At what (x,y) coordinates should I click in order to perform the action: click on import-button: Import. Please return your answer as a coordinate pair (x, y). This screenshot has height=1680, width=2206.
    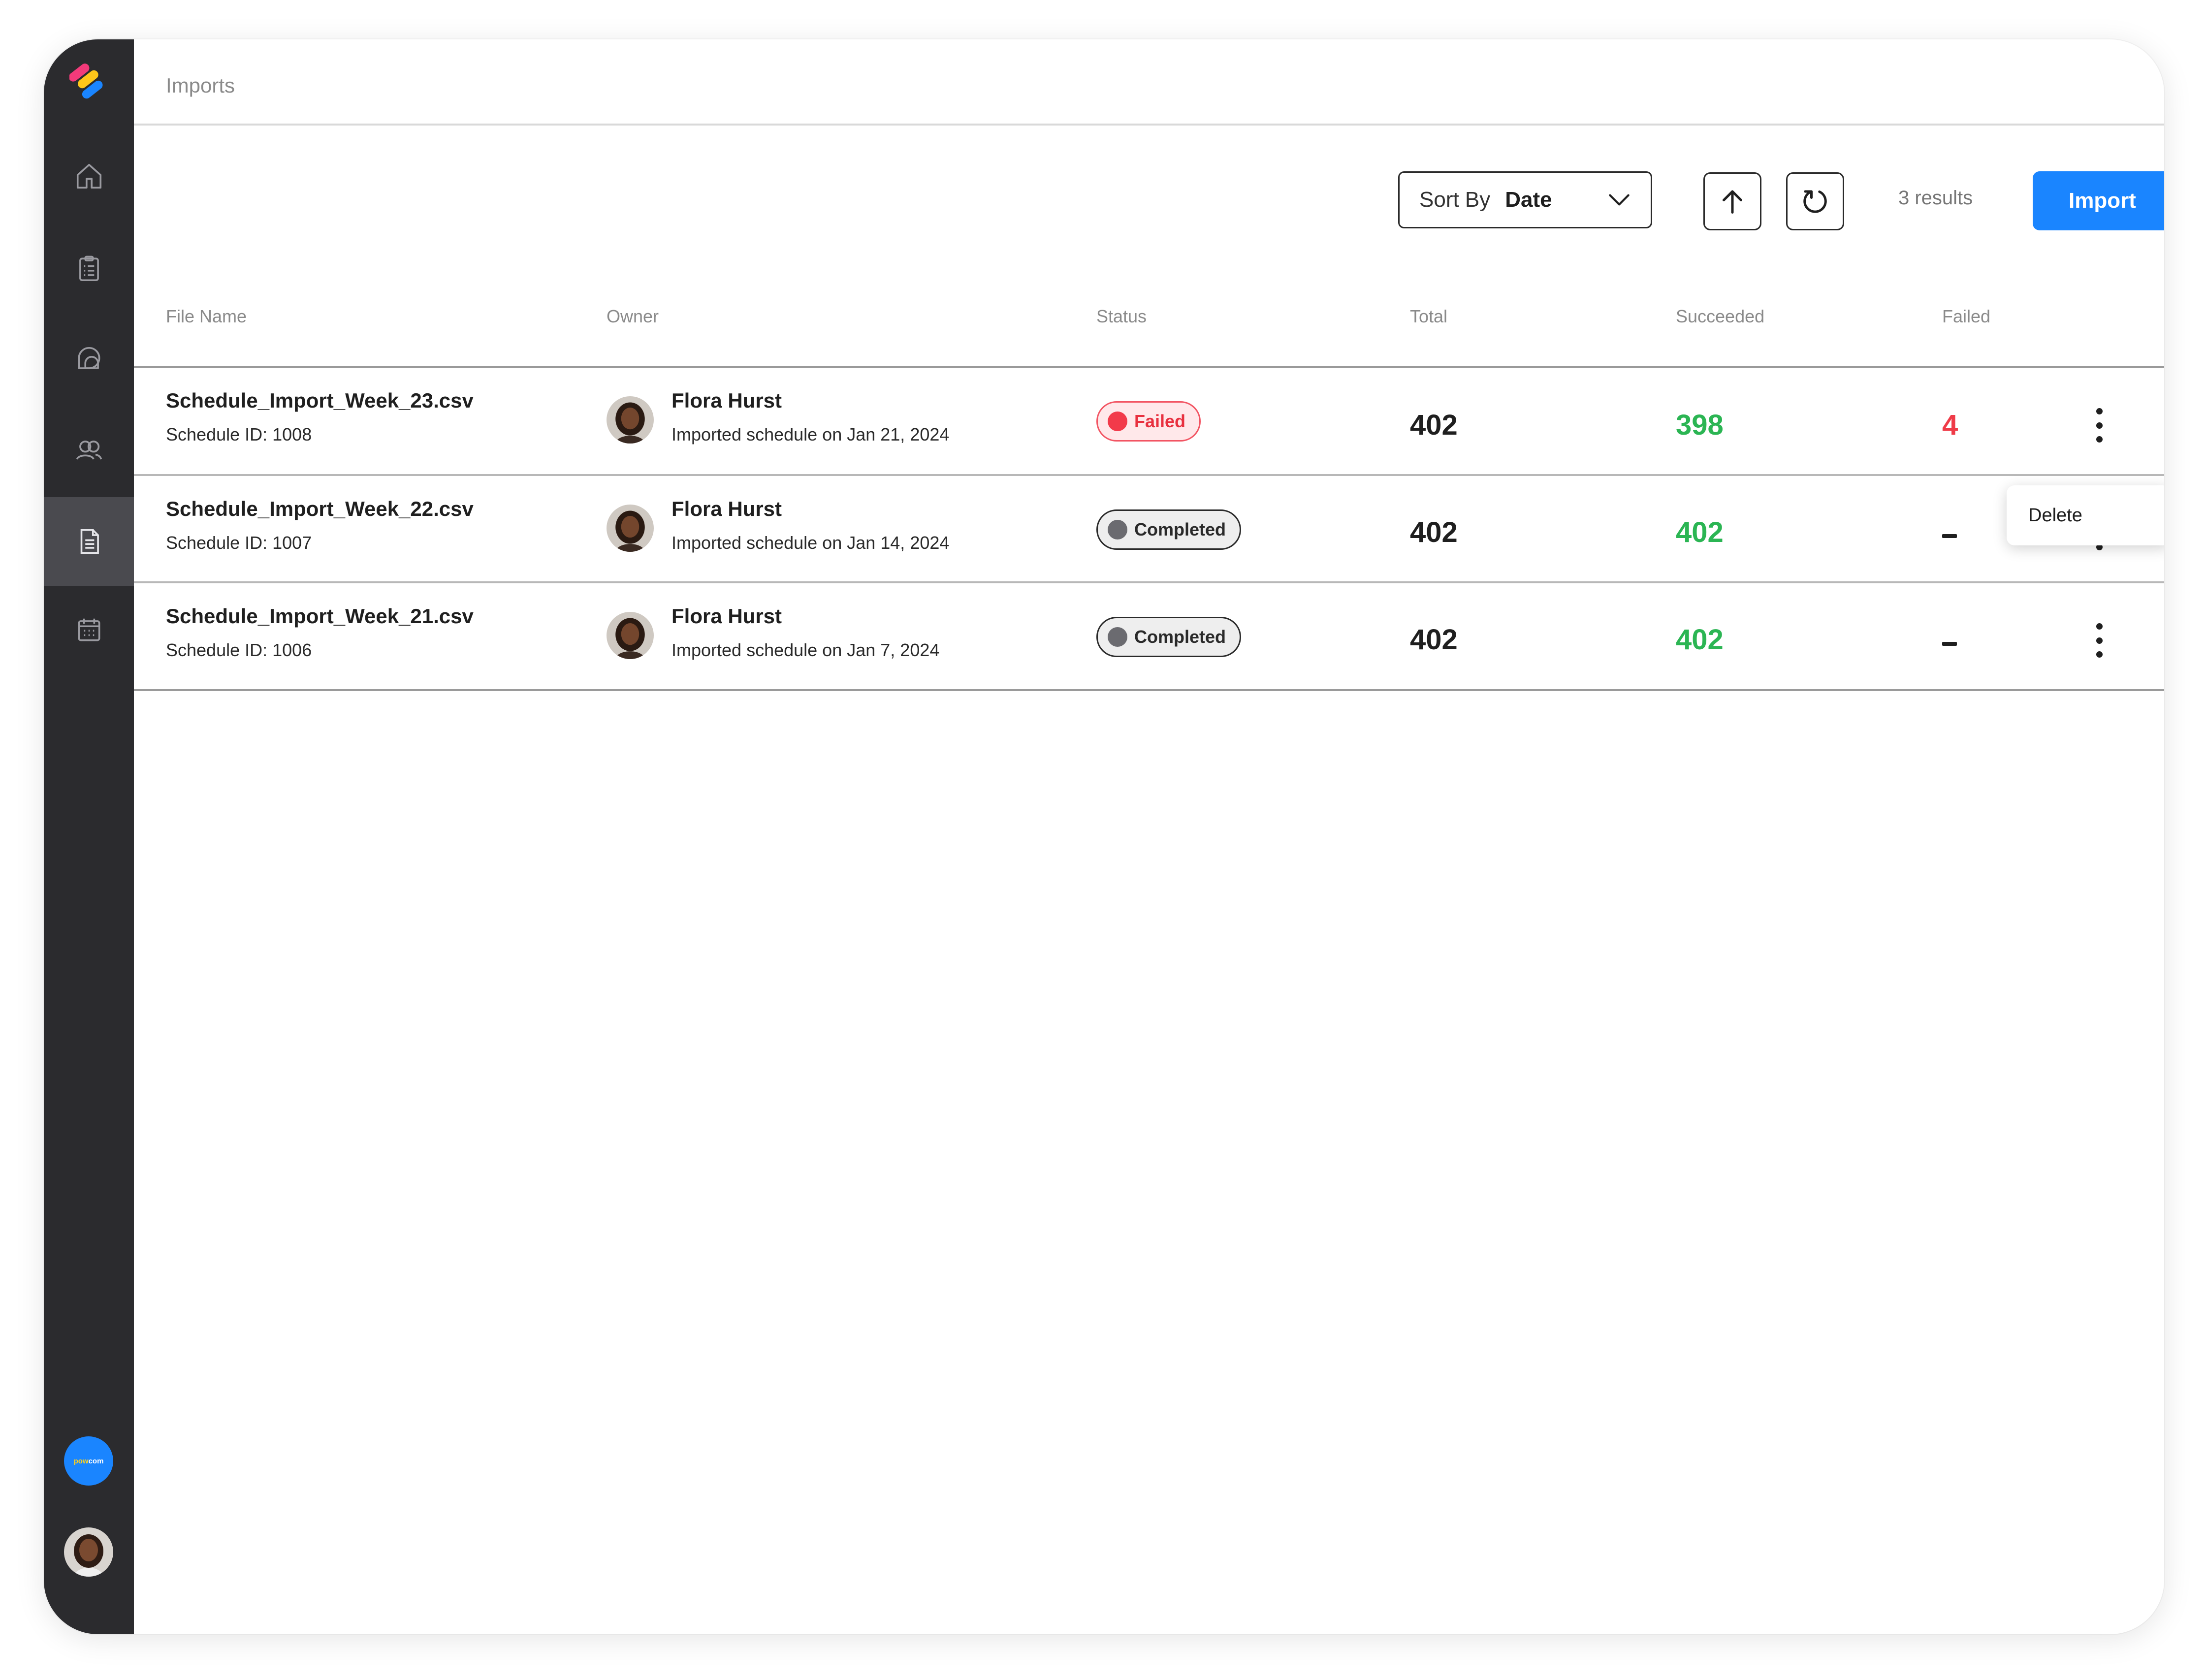
    Looking at the image, I should click on (2098, 201).